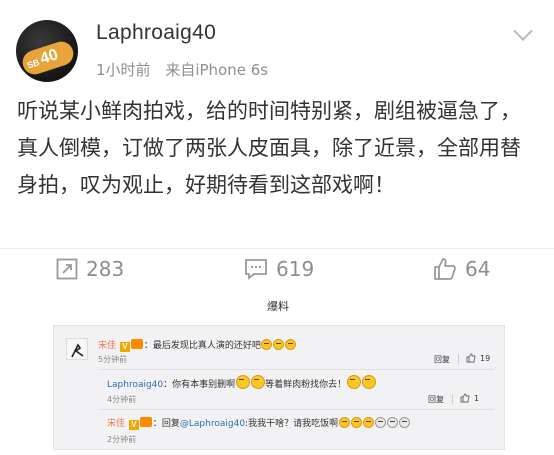  Describe the element at coordinates (292, 424) in the screenshot. I see `comment-3-text-b: :我我干啥？请我吃饭啊` at that location.